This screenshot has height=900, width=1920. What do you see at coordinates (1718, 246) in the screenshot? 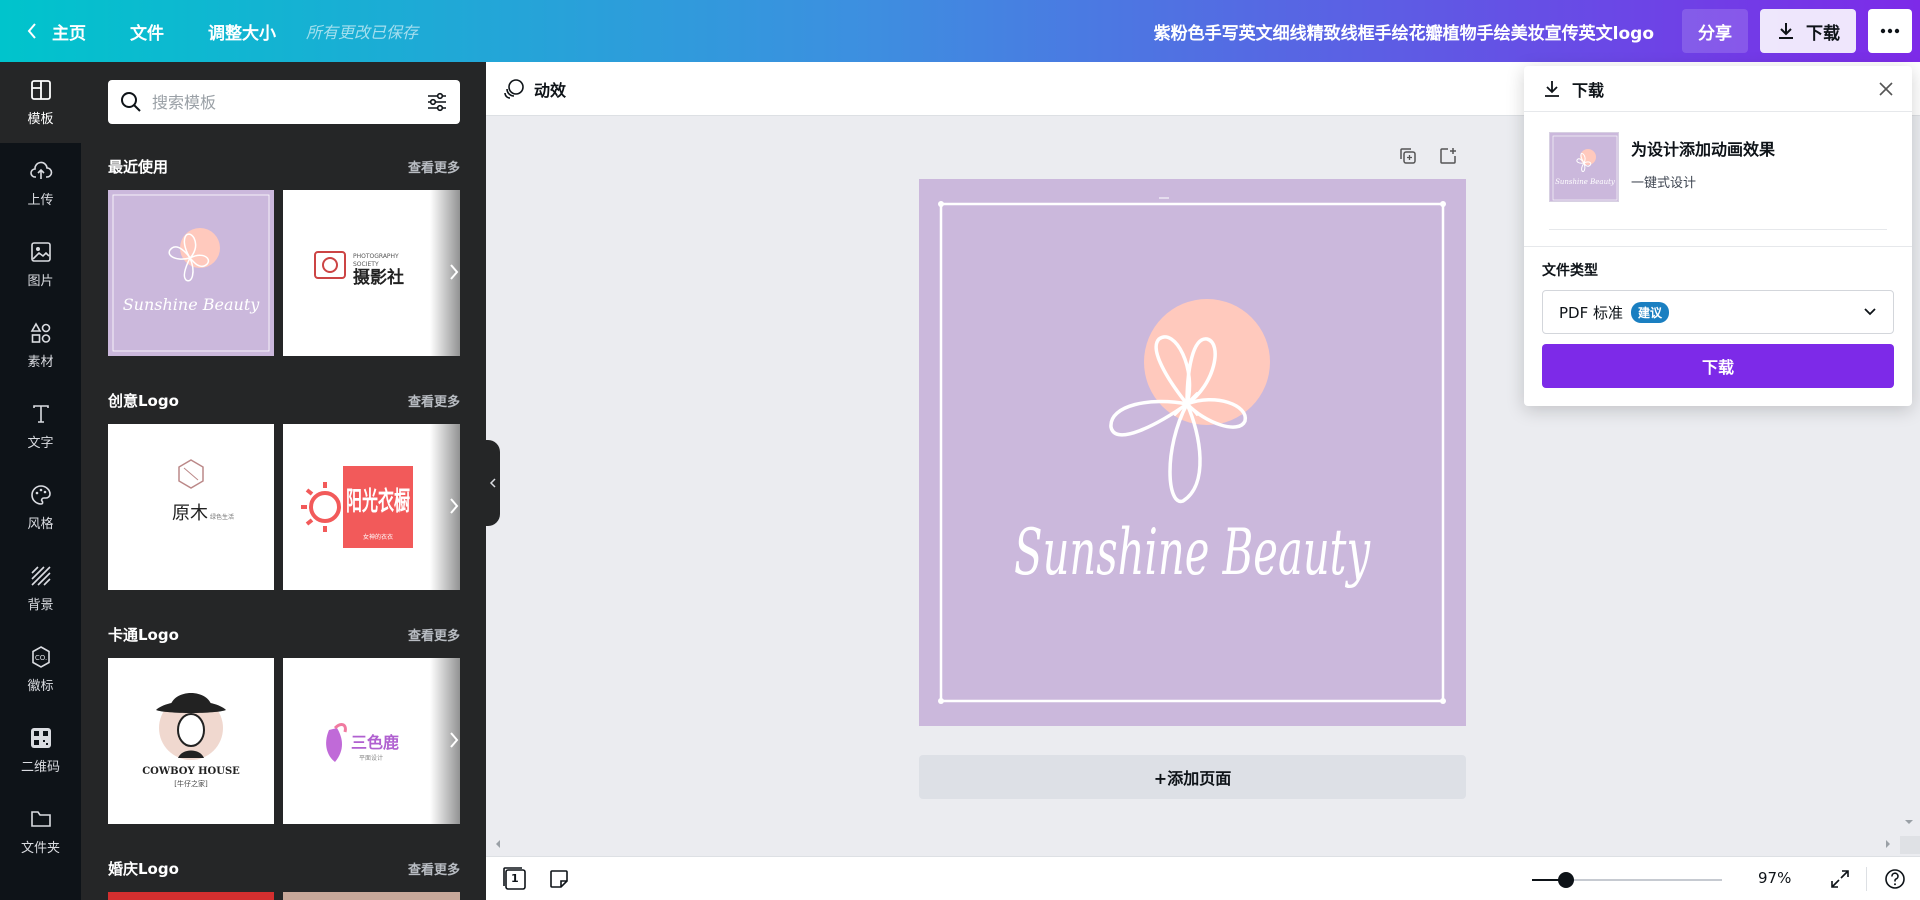
I see `divider` at bounding box center [1718, 246].